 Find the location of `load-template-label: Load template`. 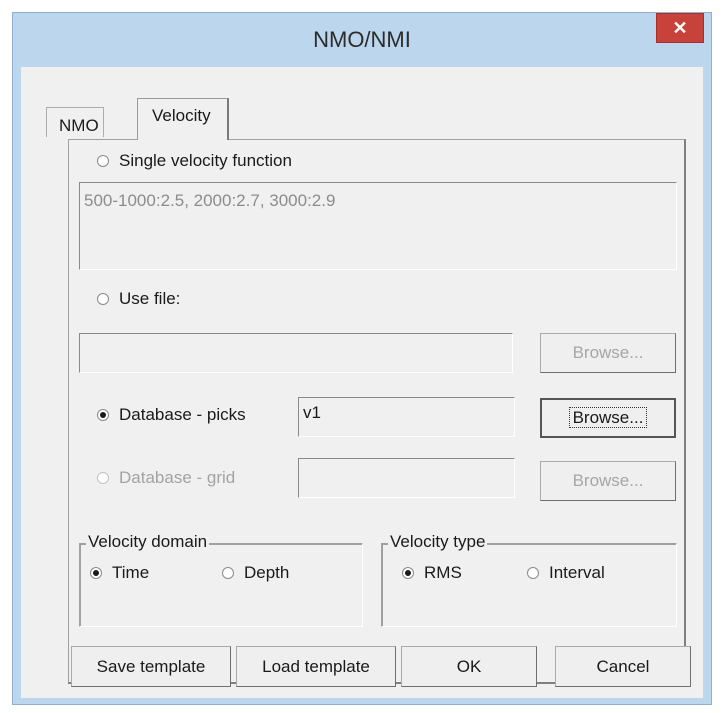

load-template-label: Load template is located at coordinates (316, 666).